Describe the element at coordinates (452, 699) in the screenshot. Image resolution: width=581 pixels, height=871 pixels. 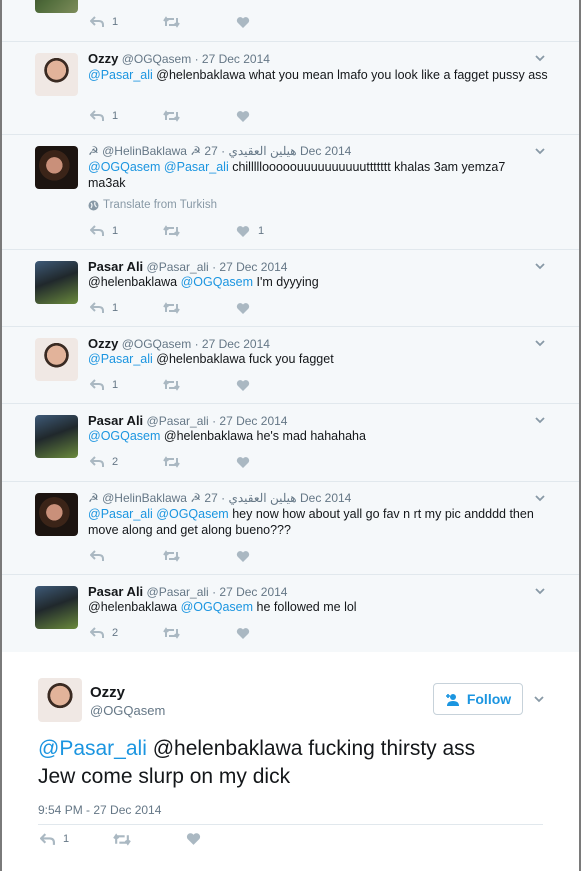
I see `follow-person-icon` at that location.